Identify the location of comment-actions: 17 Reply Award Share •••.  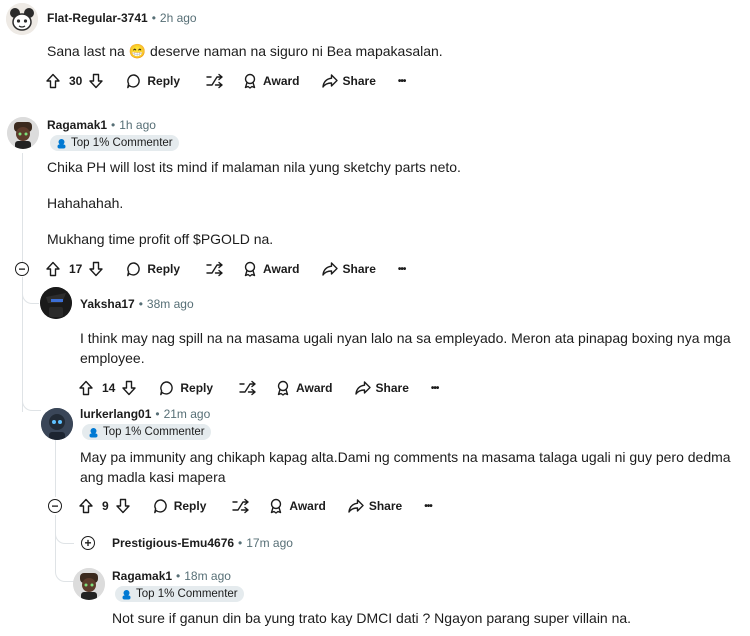
(225, 269).